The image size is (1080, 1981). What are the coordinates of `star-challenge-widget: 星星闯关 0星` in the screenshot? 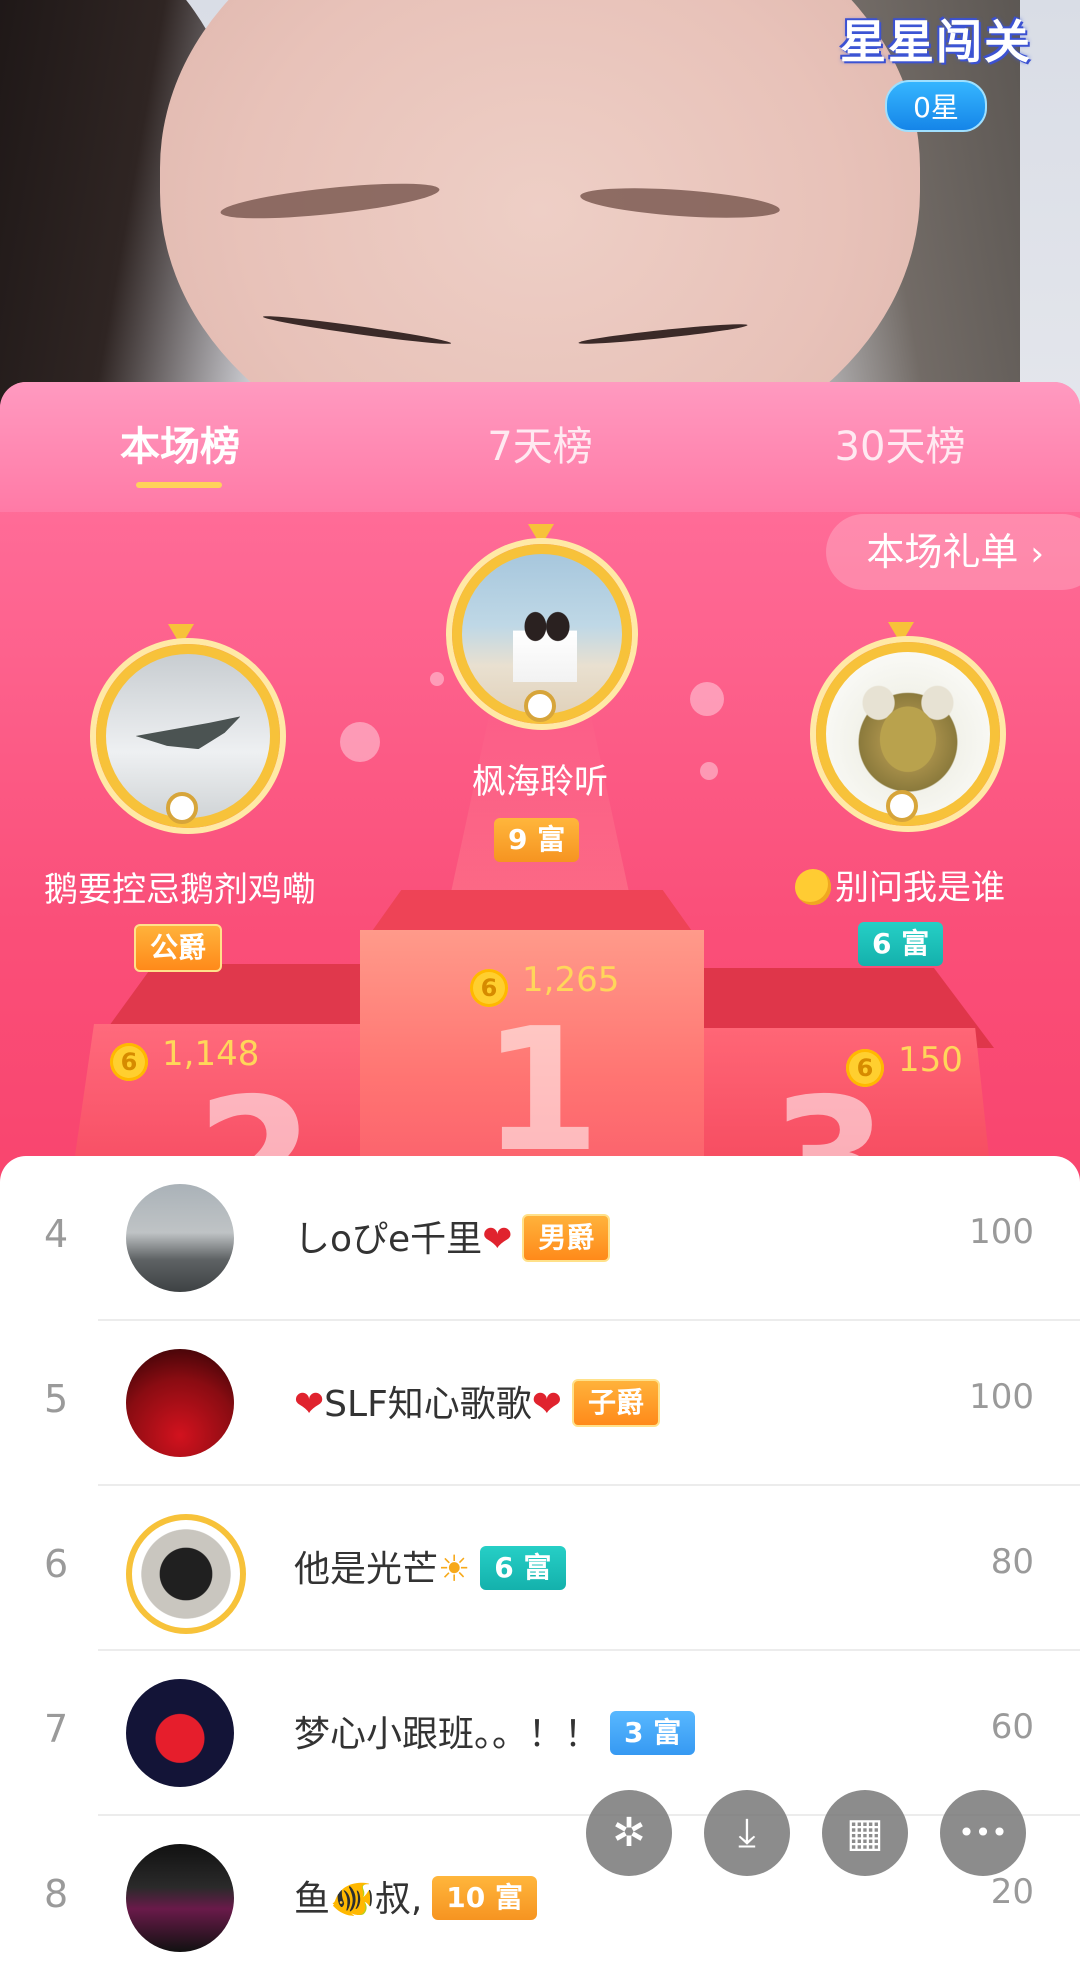 It's located at (936, 69).